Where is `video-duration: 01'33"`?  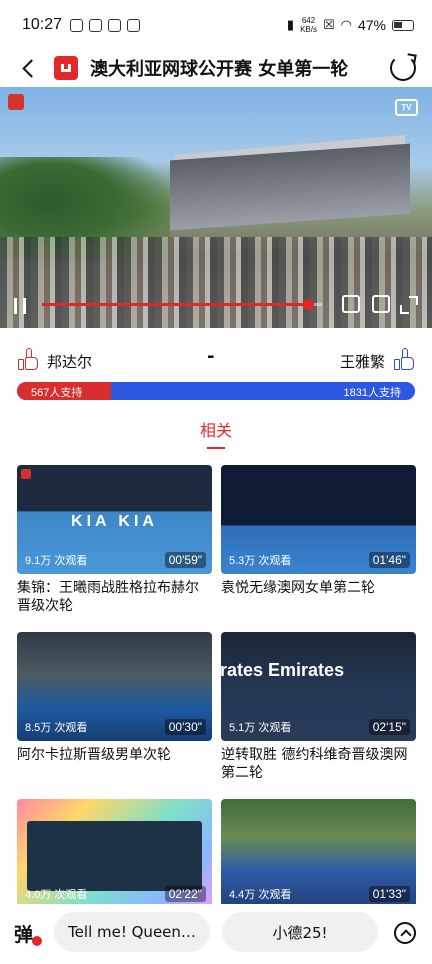
video-duration: 01'33" is located at coordinates (389, 894).